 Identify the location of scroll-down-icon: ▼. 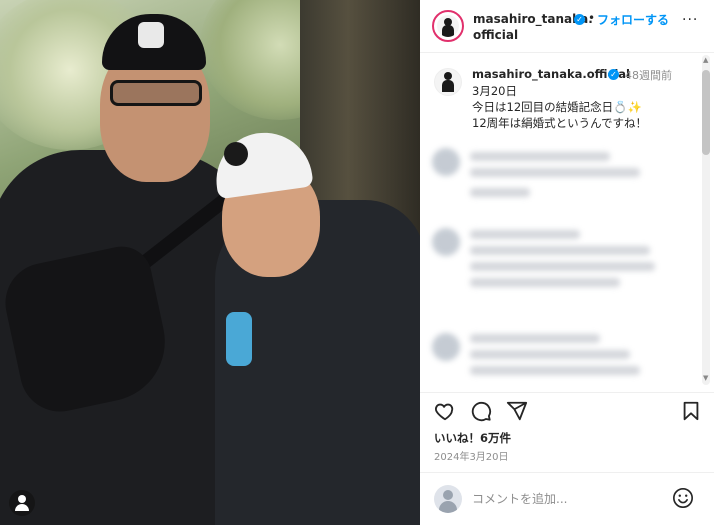
(705, 378).